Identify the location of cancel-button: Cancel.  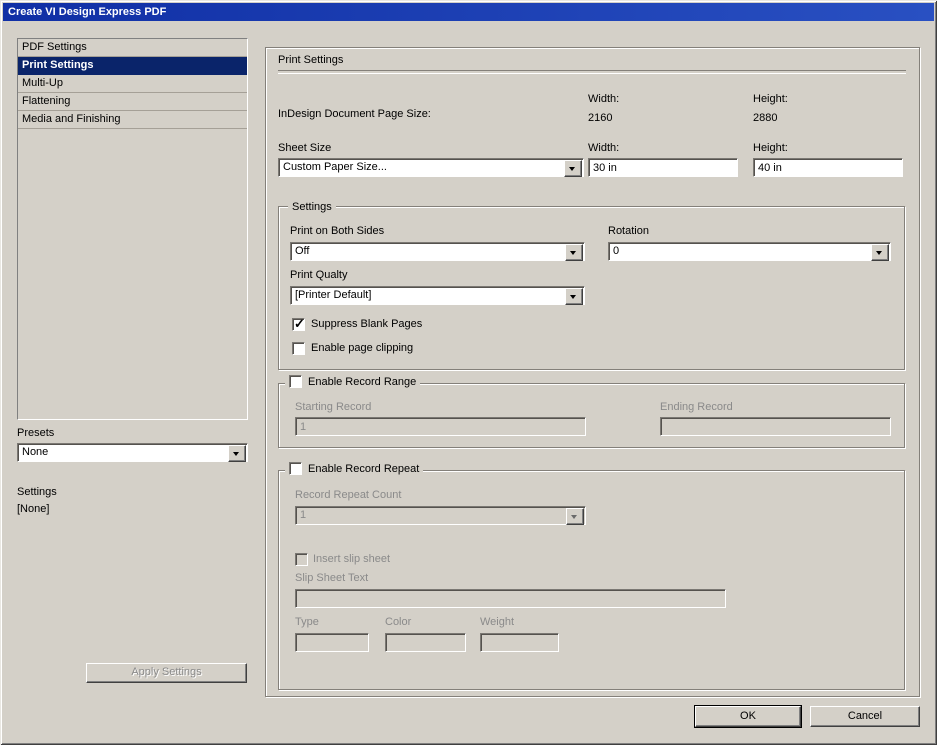
(865, 716).